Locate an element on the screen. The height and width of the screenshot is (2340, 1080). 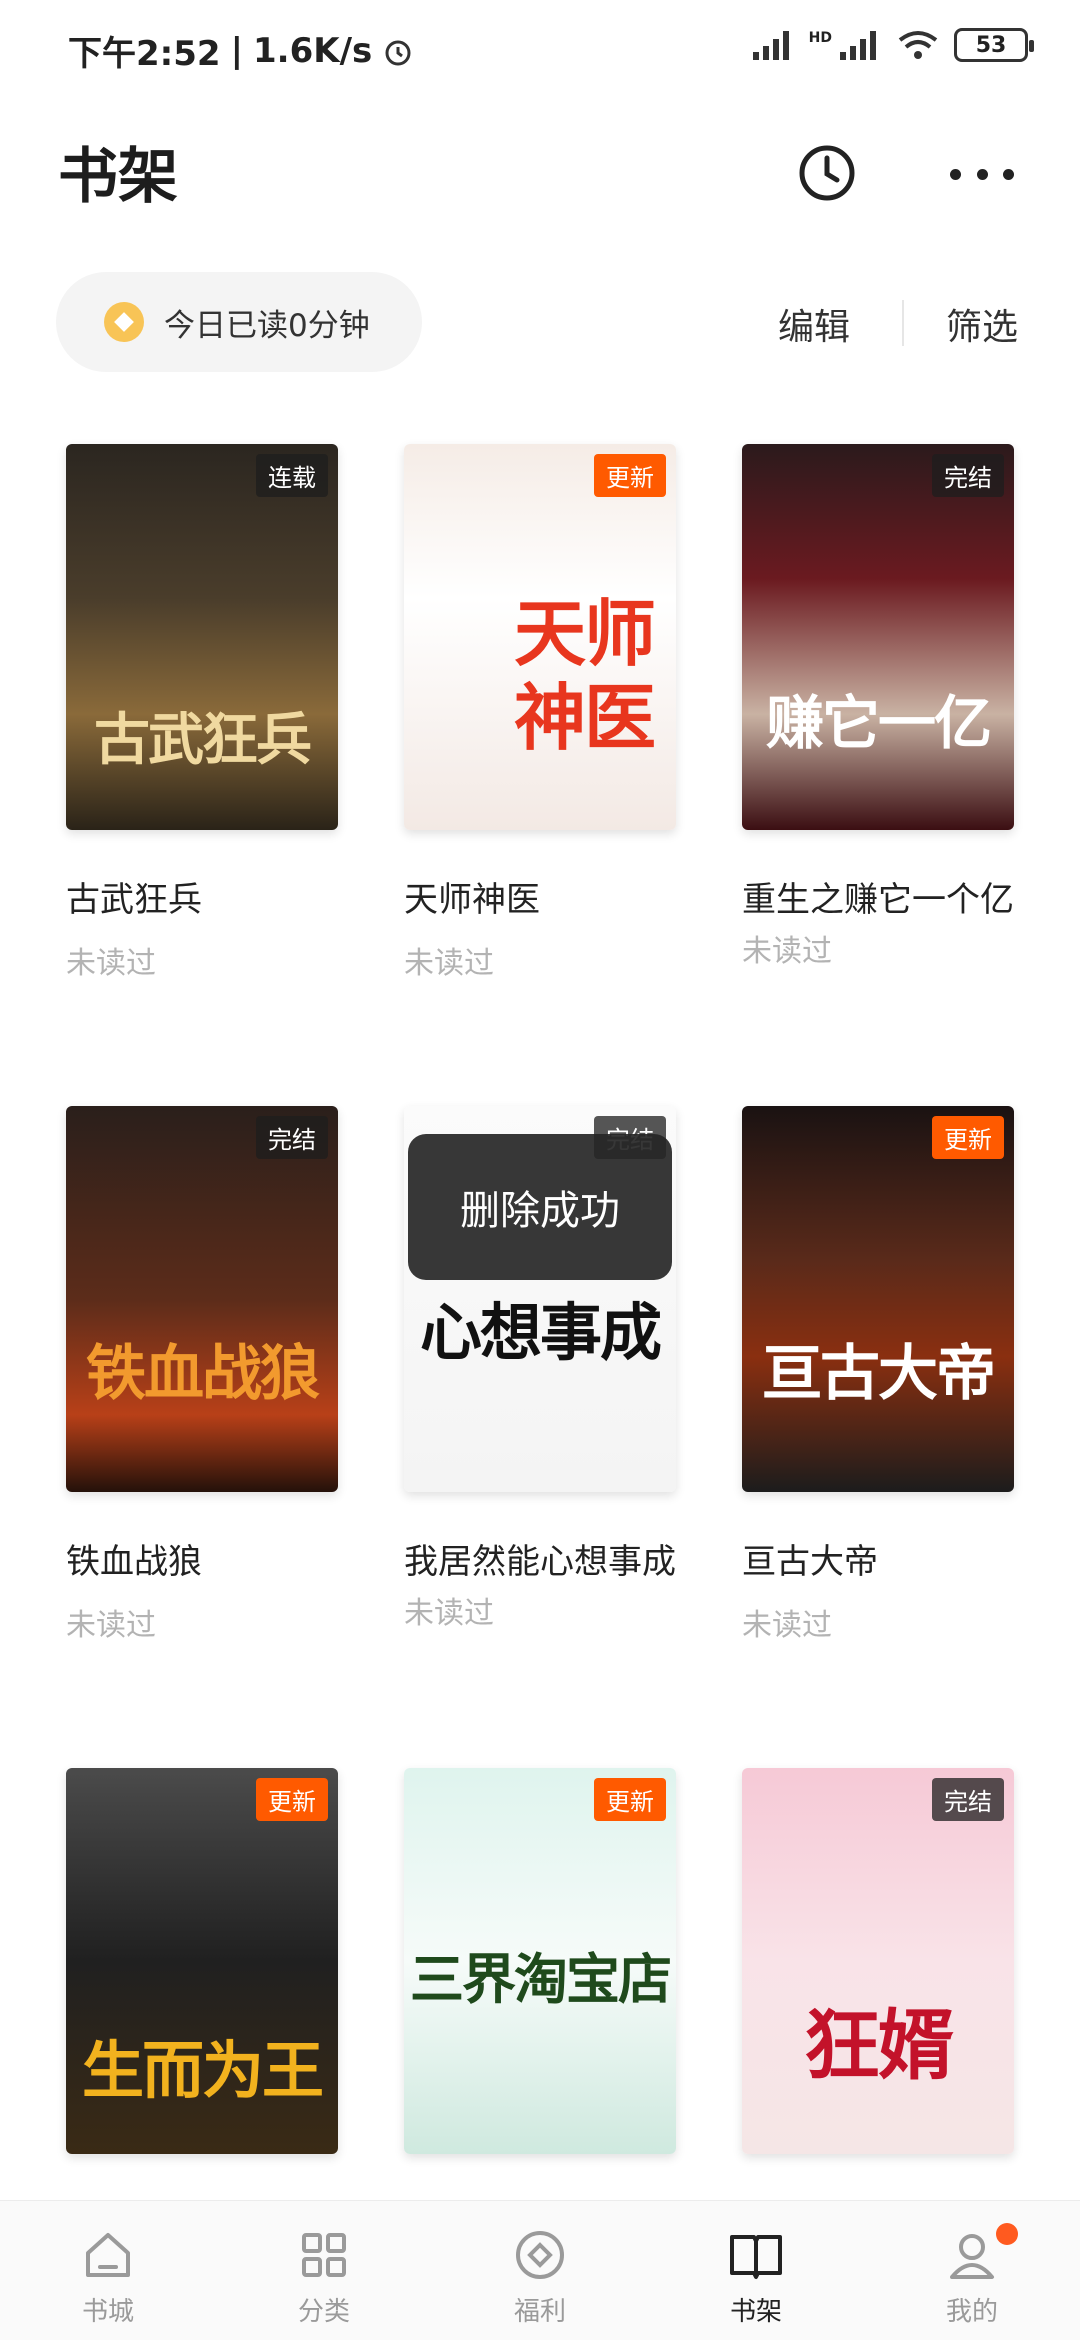
nav-item-bookshelf: 书架 is located at coordinates (756, 2270).